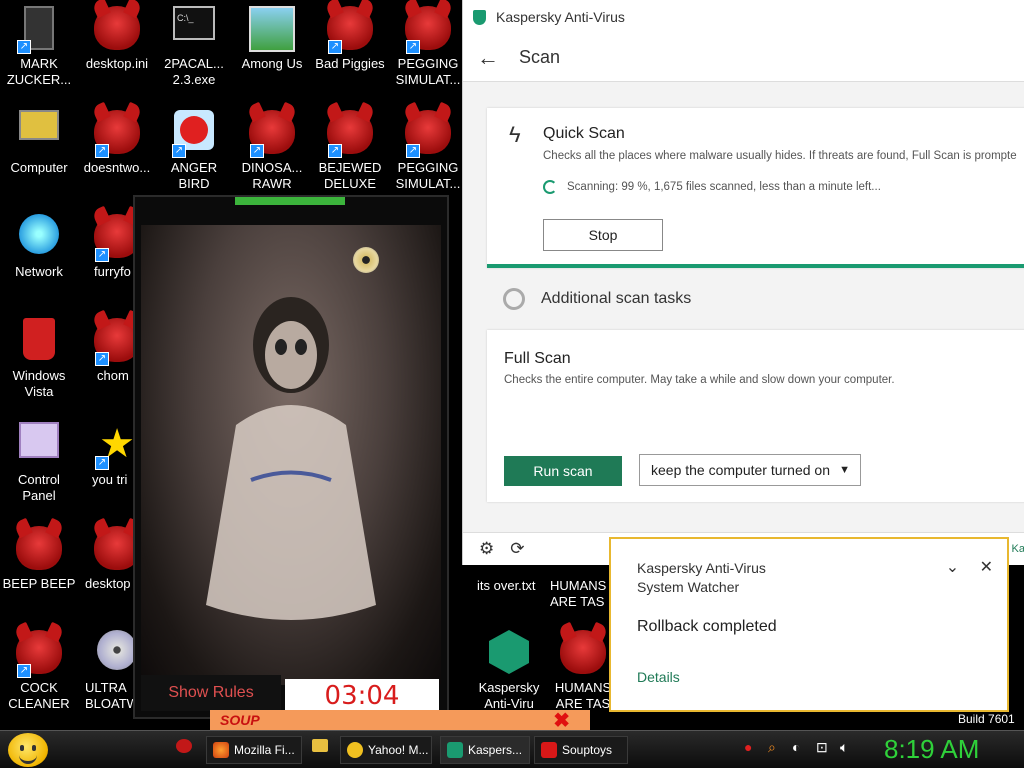  Describe the element at coordinates (561, 719) in the screenshot. I see `close-icon: ✖` at that location.